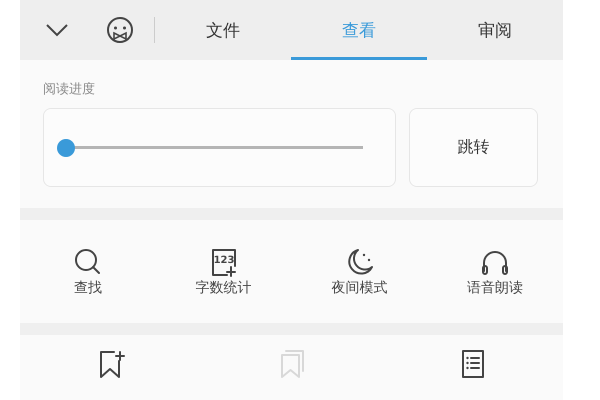 This screenshot has width=600, height=400. What do you see at coordinates (224, 271) in the screenshot?
I see `tool-button: 123 字数统计` at bounding box center [224, 271].